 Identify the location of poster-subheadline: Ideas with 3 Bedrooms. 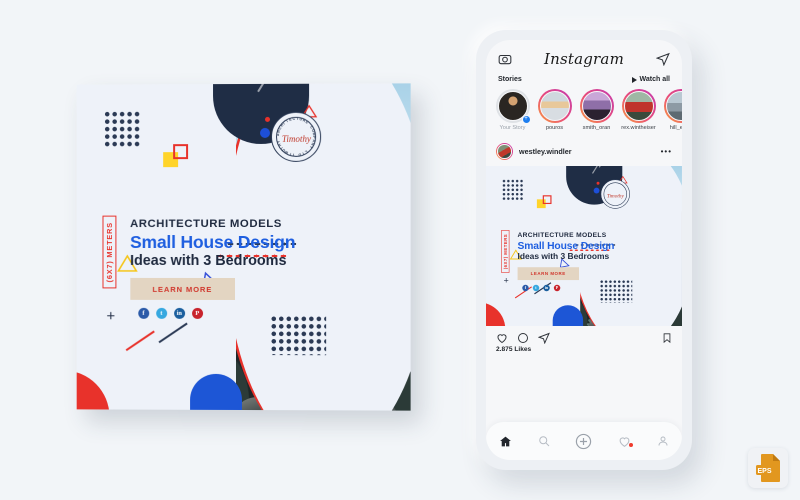
(208, 260).